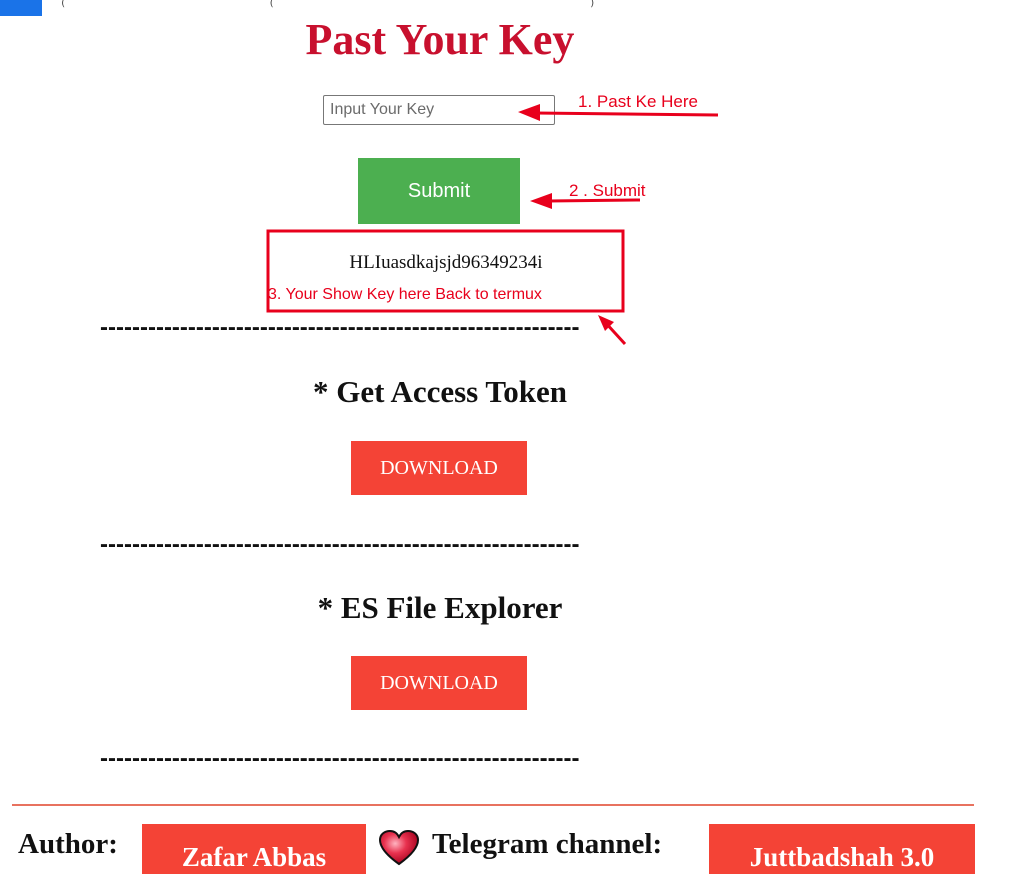 Image resolution: width=1012 pixels, height=889 pixels. What do you see at coordinates (446, 262) in the screenshot?
I see `key-output: HLIuasdkajsjd96349234i` at bounding box center [446, 262].